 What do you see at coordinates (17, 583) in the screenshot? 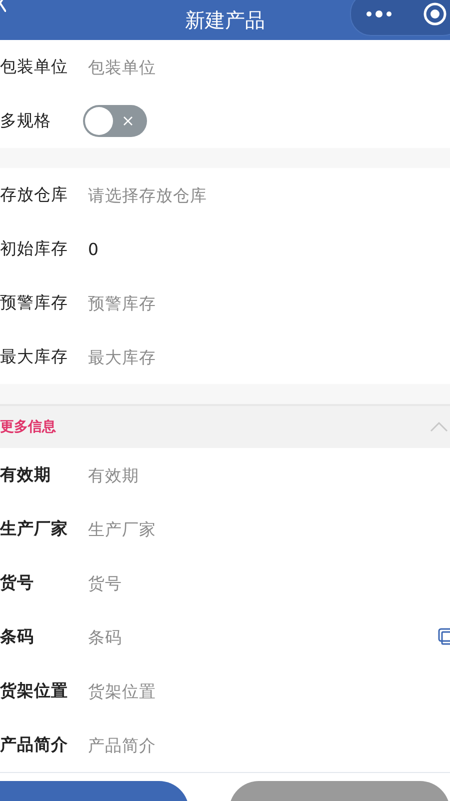
I see `field-label: 货号` at bounding box center [17, 583].